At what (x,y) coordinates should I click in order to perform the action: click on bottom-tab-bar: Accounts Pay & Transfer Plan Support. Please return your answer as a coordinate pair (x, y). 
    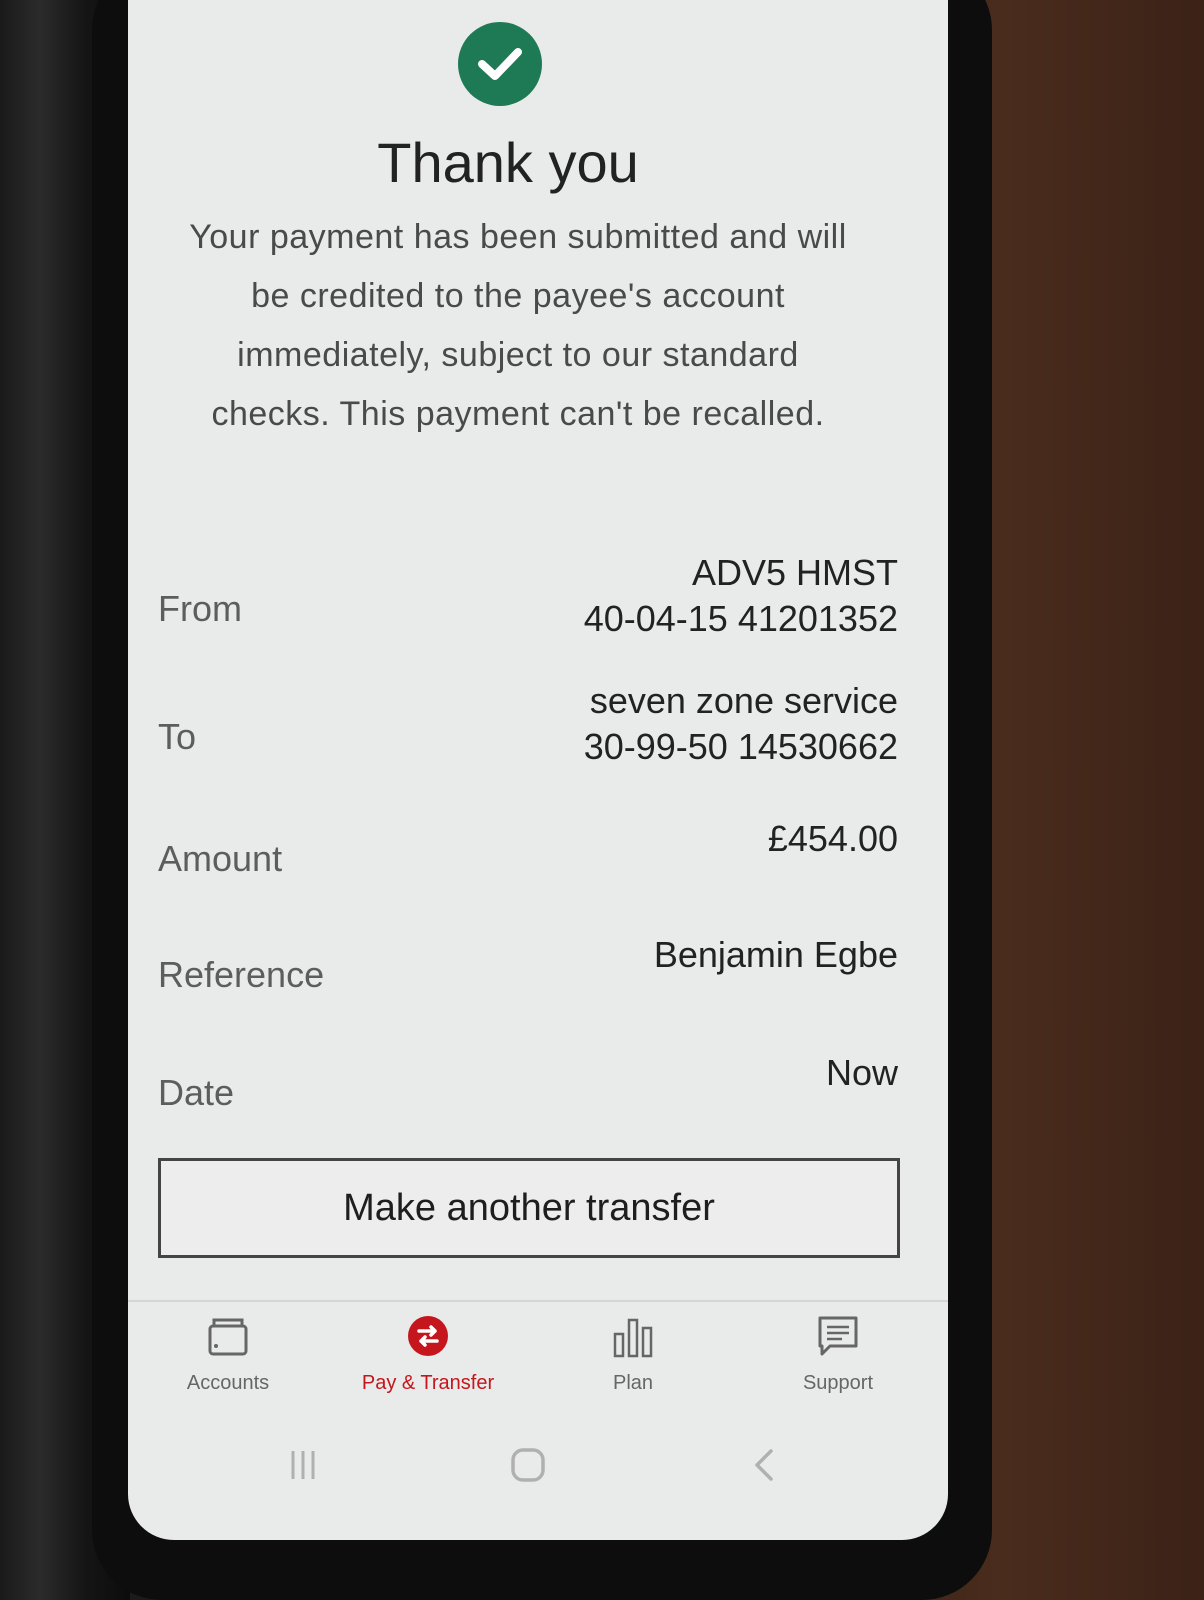
    Looking at the image, I should click on (538, 1359).